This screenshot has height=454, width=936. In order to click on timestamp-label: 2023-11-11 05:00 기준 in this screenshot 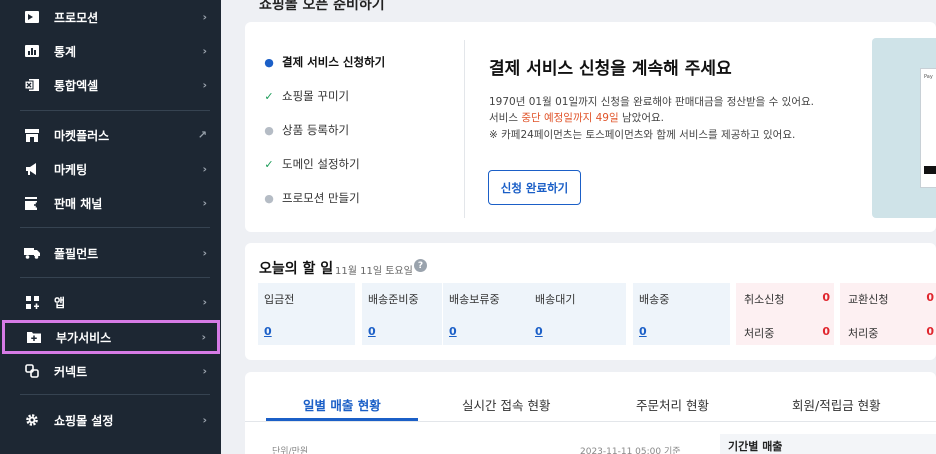, I will do `click(630, 450)`.